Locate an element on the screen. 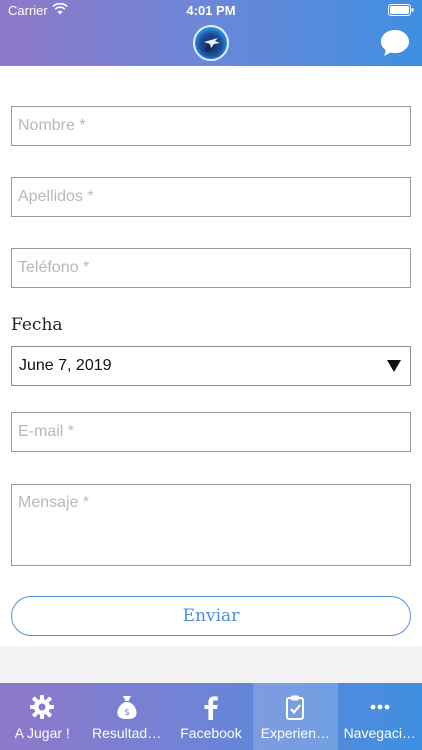 The image size is (422, 750). chevron-down-icon is located at coordinates (394, 366).